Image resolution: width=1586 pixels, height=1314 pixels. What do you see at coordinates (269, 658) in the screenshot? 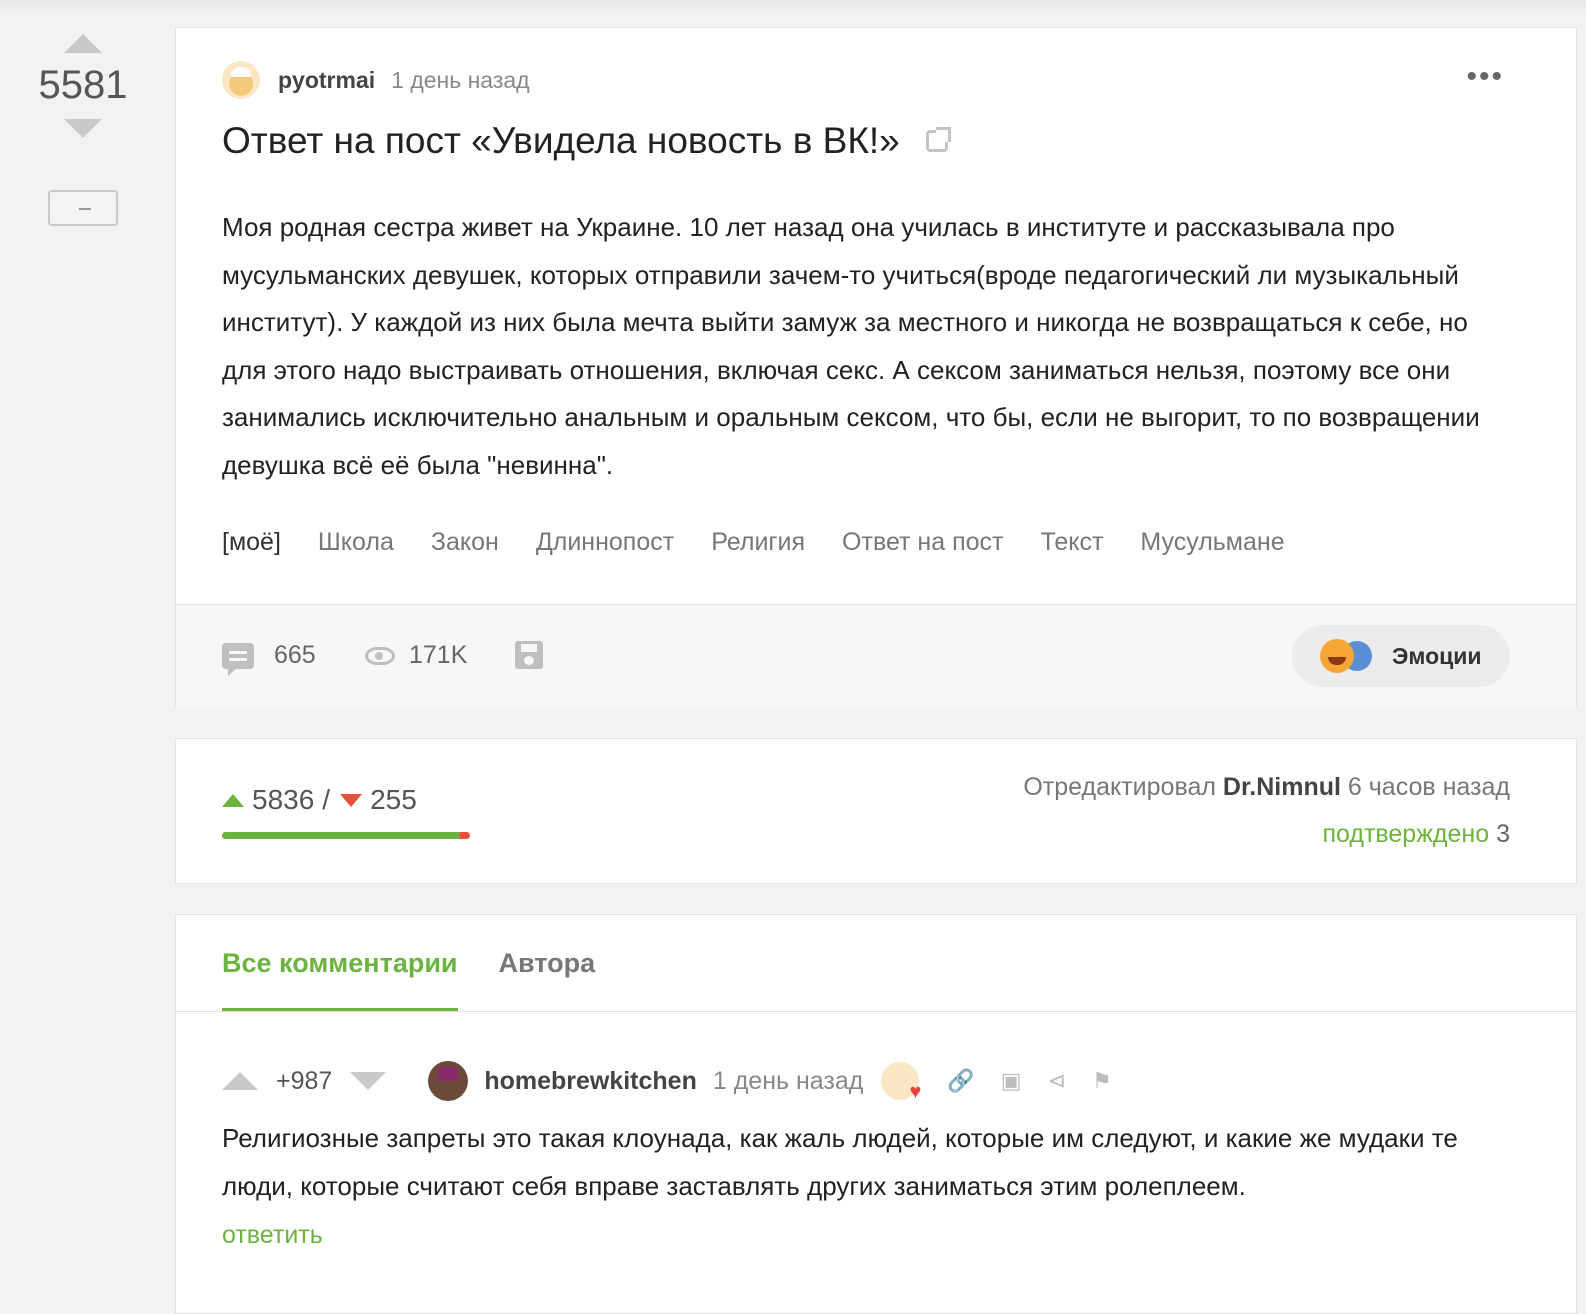
I see `comments-stat: 665` at bounding box center [269, 658].